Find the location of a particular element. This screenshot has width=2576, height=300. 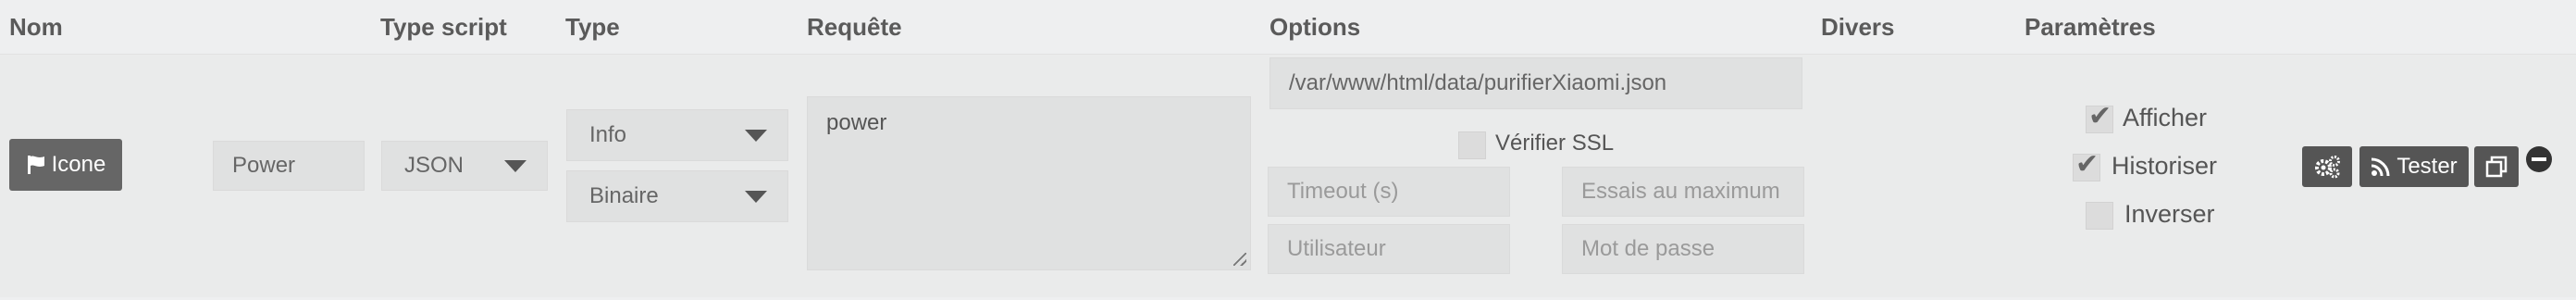

header-requete: Requête is located at coordinates (854, 27).